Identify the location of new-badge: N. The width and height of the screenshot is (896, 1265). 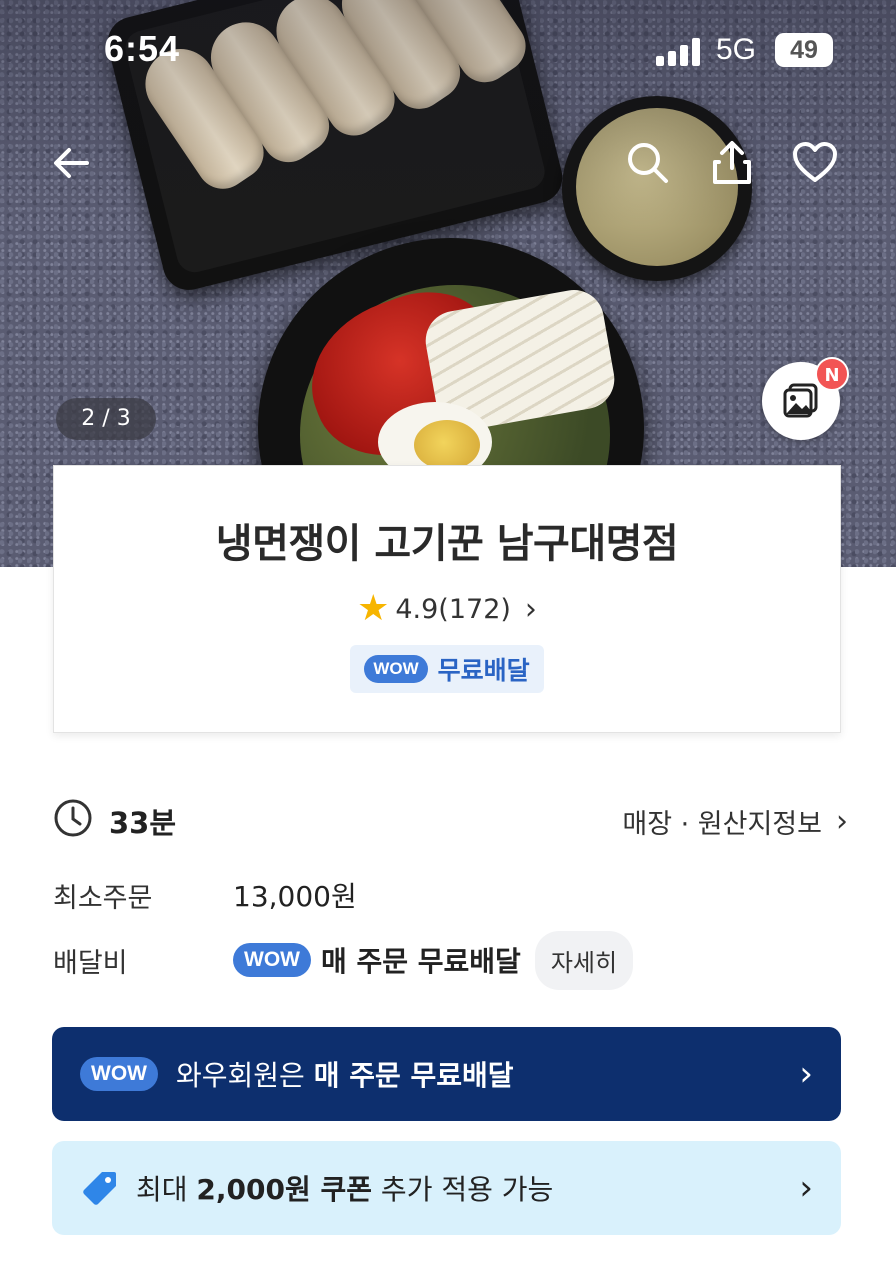
(832, 374).